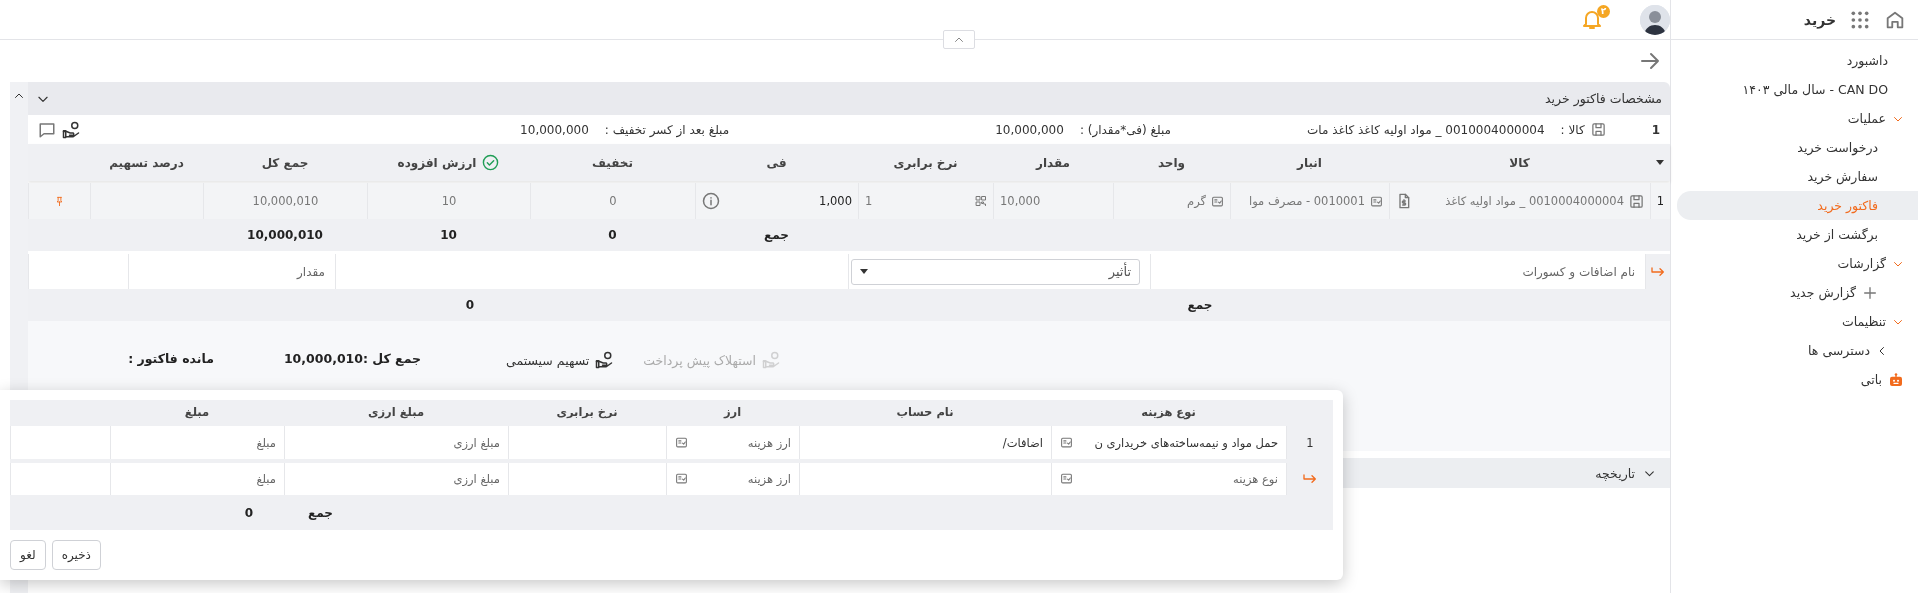 The width and height of the screenshot is (1918, 593). I want to click on sidebar-item: CAN DO - سال مالی ۱۴۰۳, so click(1801, 89).